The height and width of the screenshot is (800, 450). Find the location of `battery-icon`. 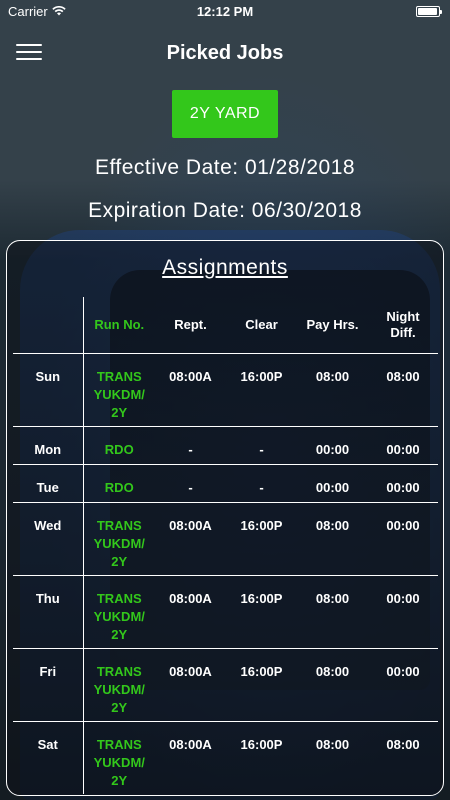

battery-icon is located at coordinates (429, 11).